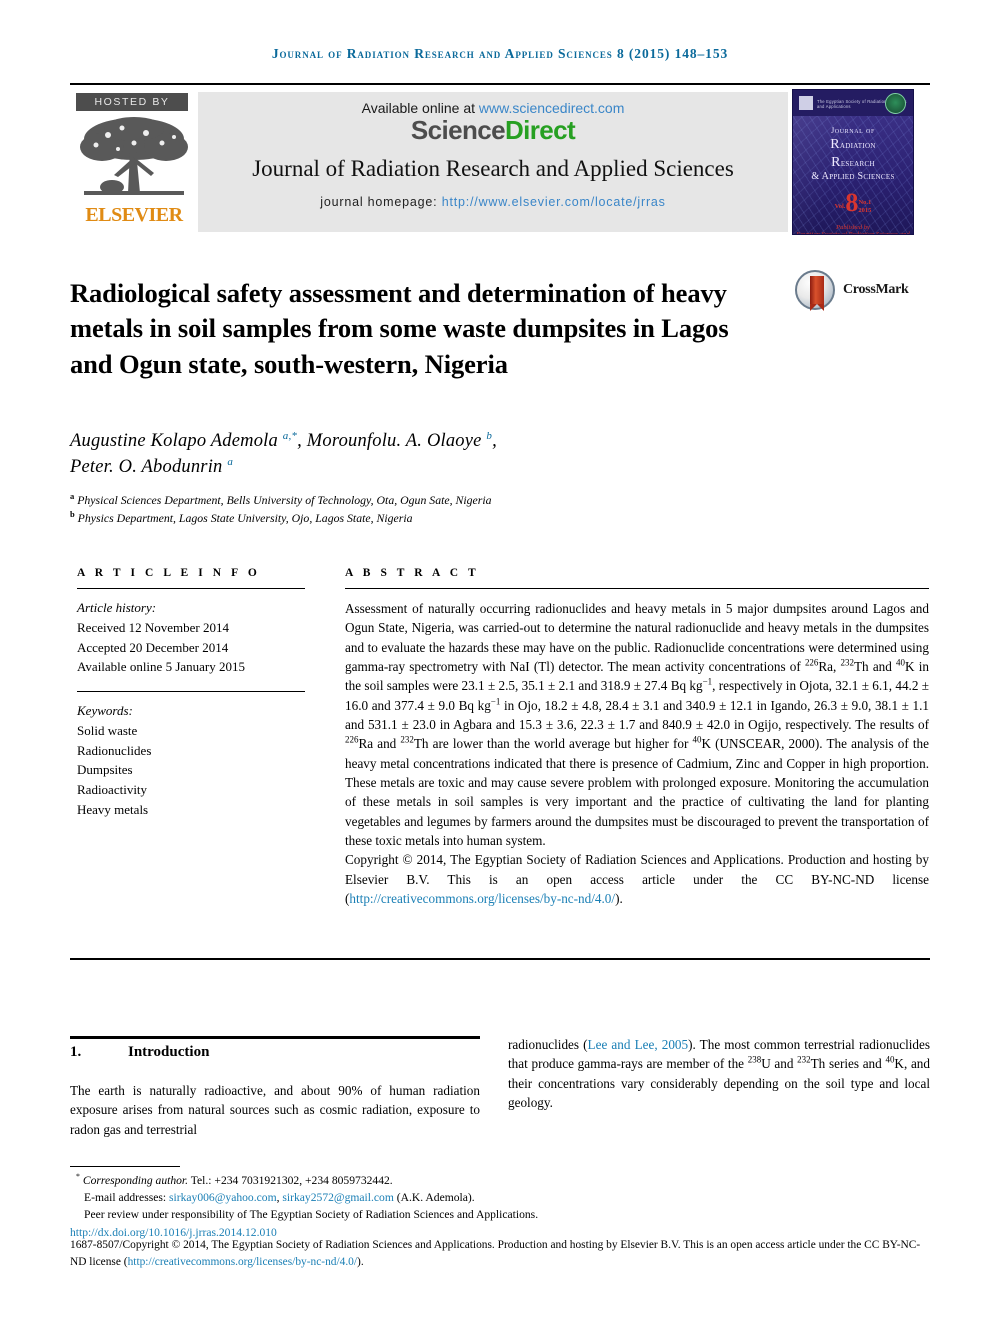 The height and width of the screenshot is (1323, 992). I want to click on cover-title-radiation: adiation, so click(857, 145).